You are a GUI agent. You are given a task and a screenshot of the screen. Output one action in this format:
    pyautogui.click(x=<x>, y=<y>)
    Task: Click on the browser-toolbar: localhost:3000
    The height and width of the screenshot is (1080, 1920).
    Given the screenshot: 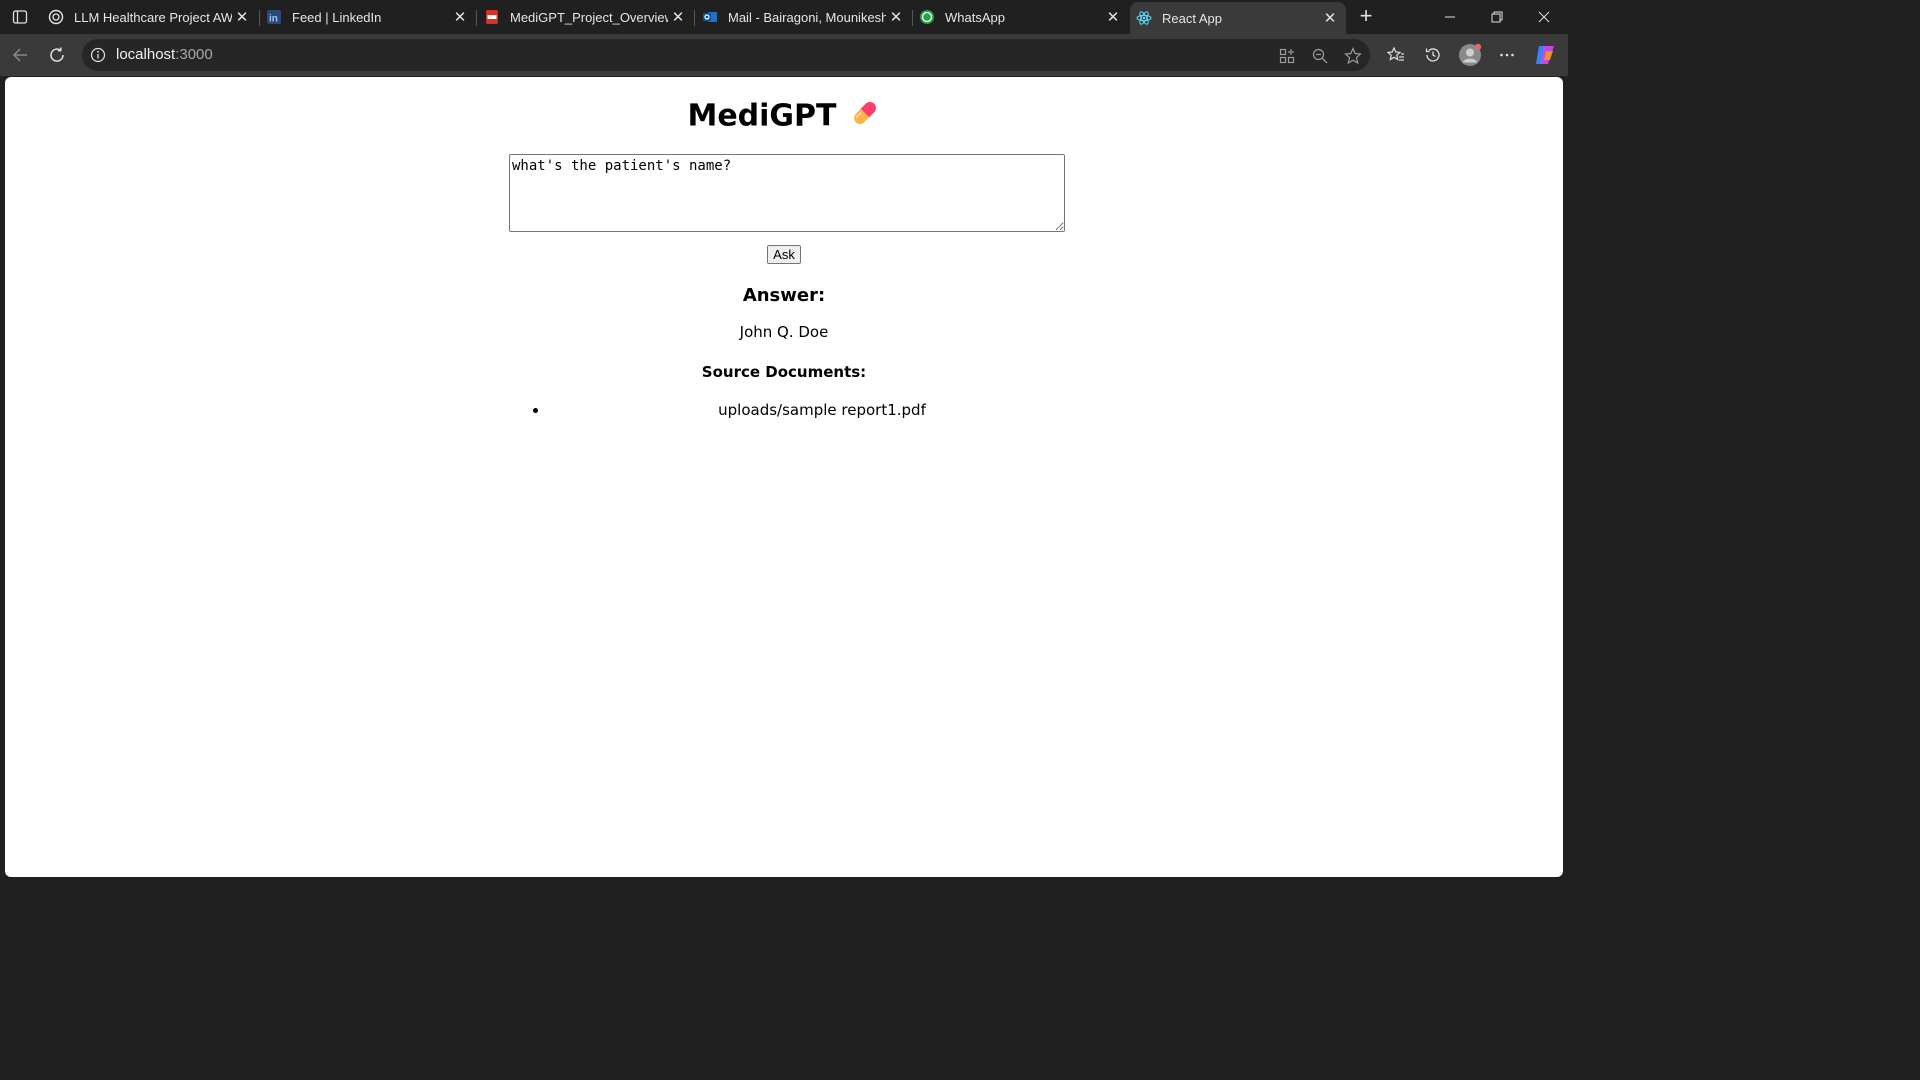 What is the action you would take?
    pyautogui.click(x=784, y=55)
    